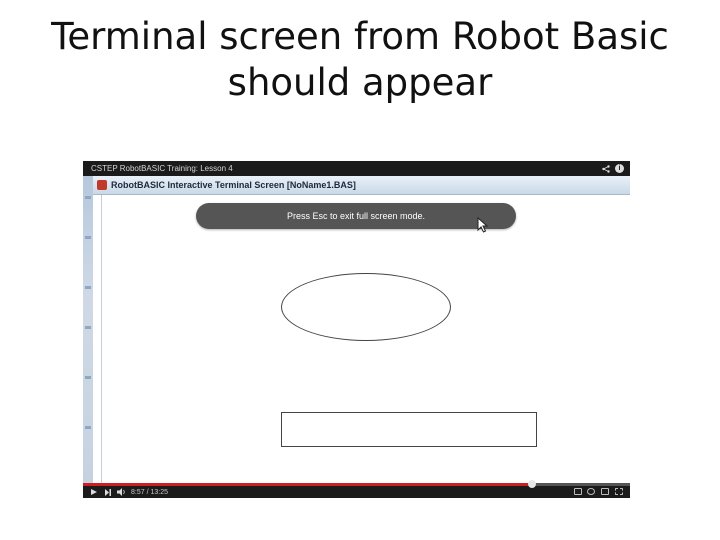  What do you see at coordinates (356, 216) in the screenshot?
I see `fullscreen-notice: Press Esc to exit full screen mode.` at bounding box center [356, 216].